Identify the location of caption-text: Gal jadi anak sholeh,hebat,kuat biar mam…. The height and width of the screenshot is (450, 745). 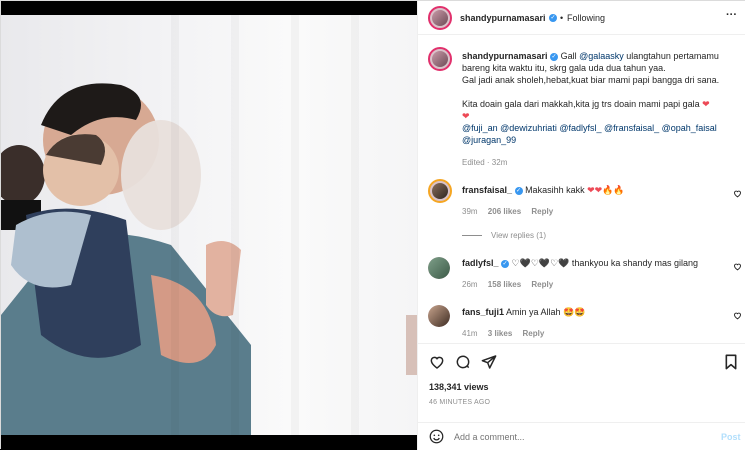
(591, 80).